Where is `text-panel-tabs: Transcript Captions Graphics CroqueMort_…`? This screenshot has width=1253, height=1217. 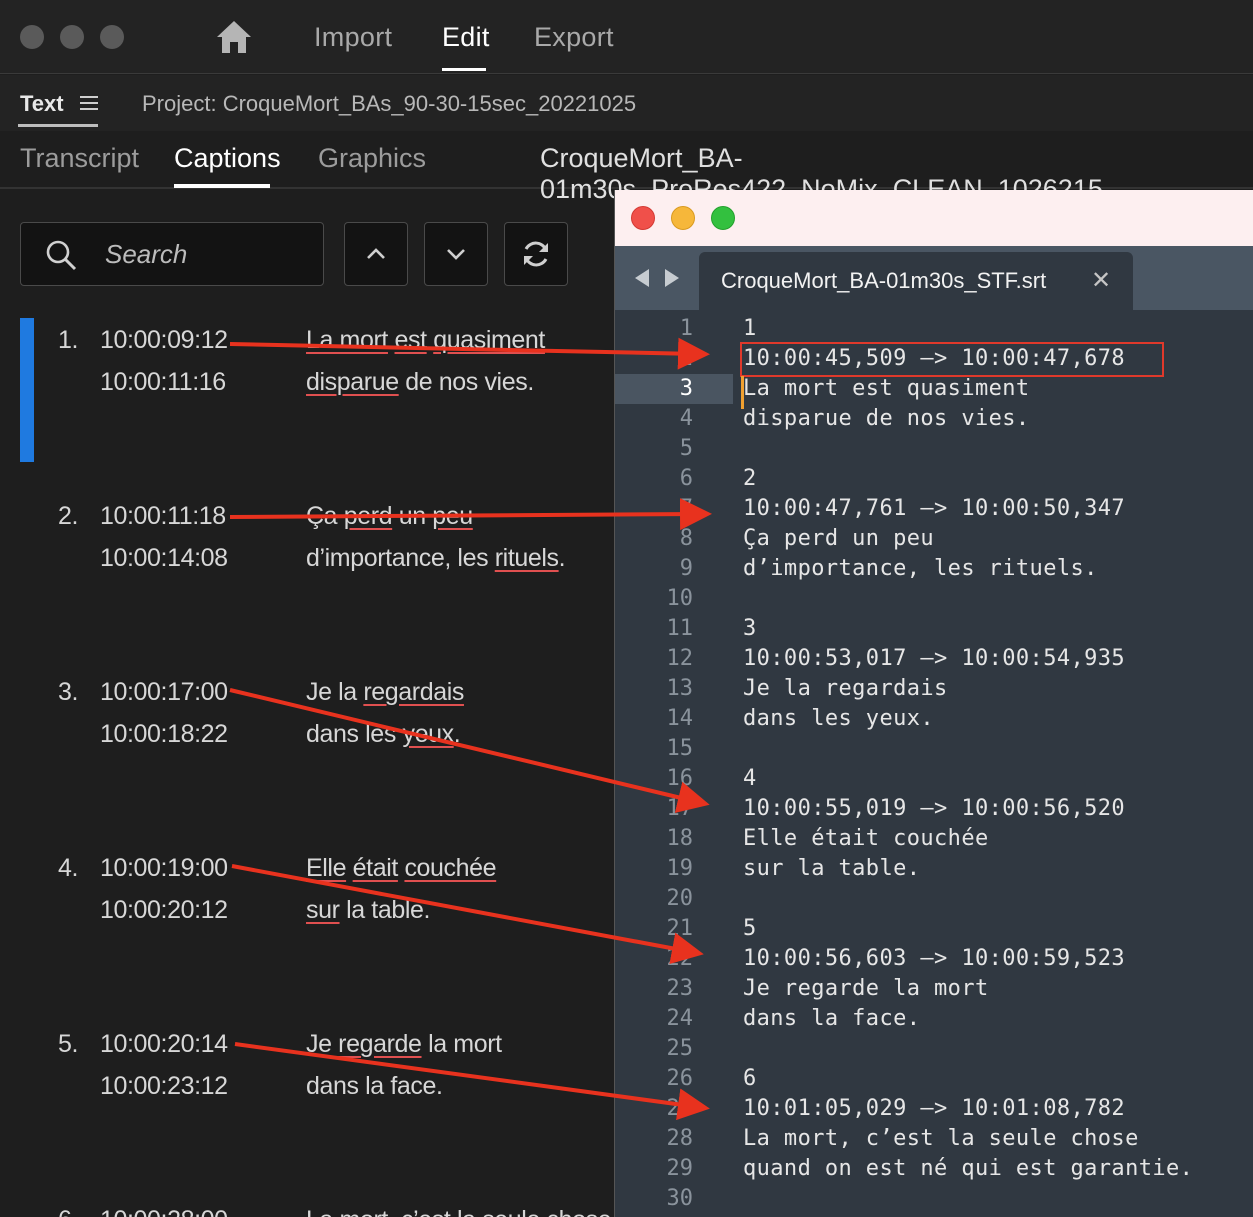
text-panel-tabs: Transcript Captions Graphics CroqueMort_… is located at coordinates (626, 167).